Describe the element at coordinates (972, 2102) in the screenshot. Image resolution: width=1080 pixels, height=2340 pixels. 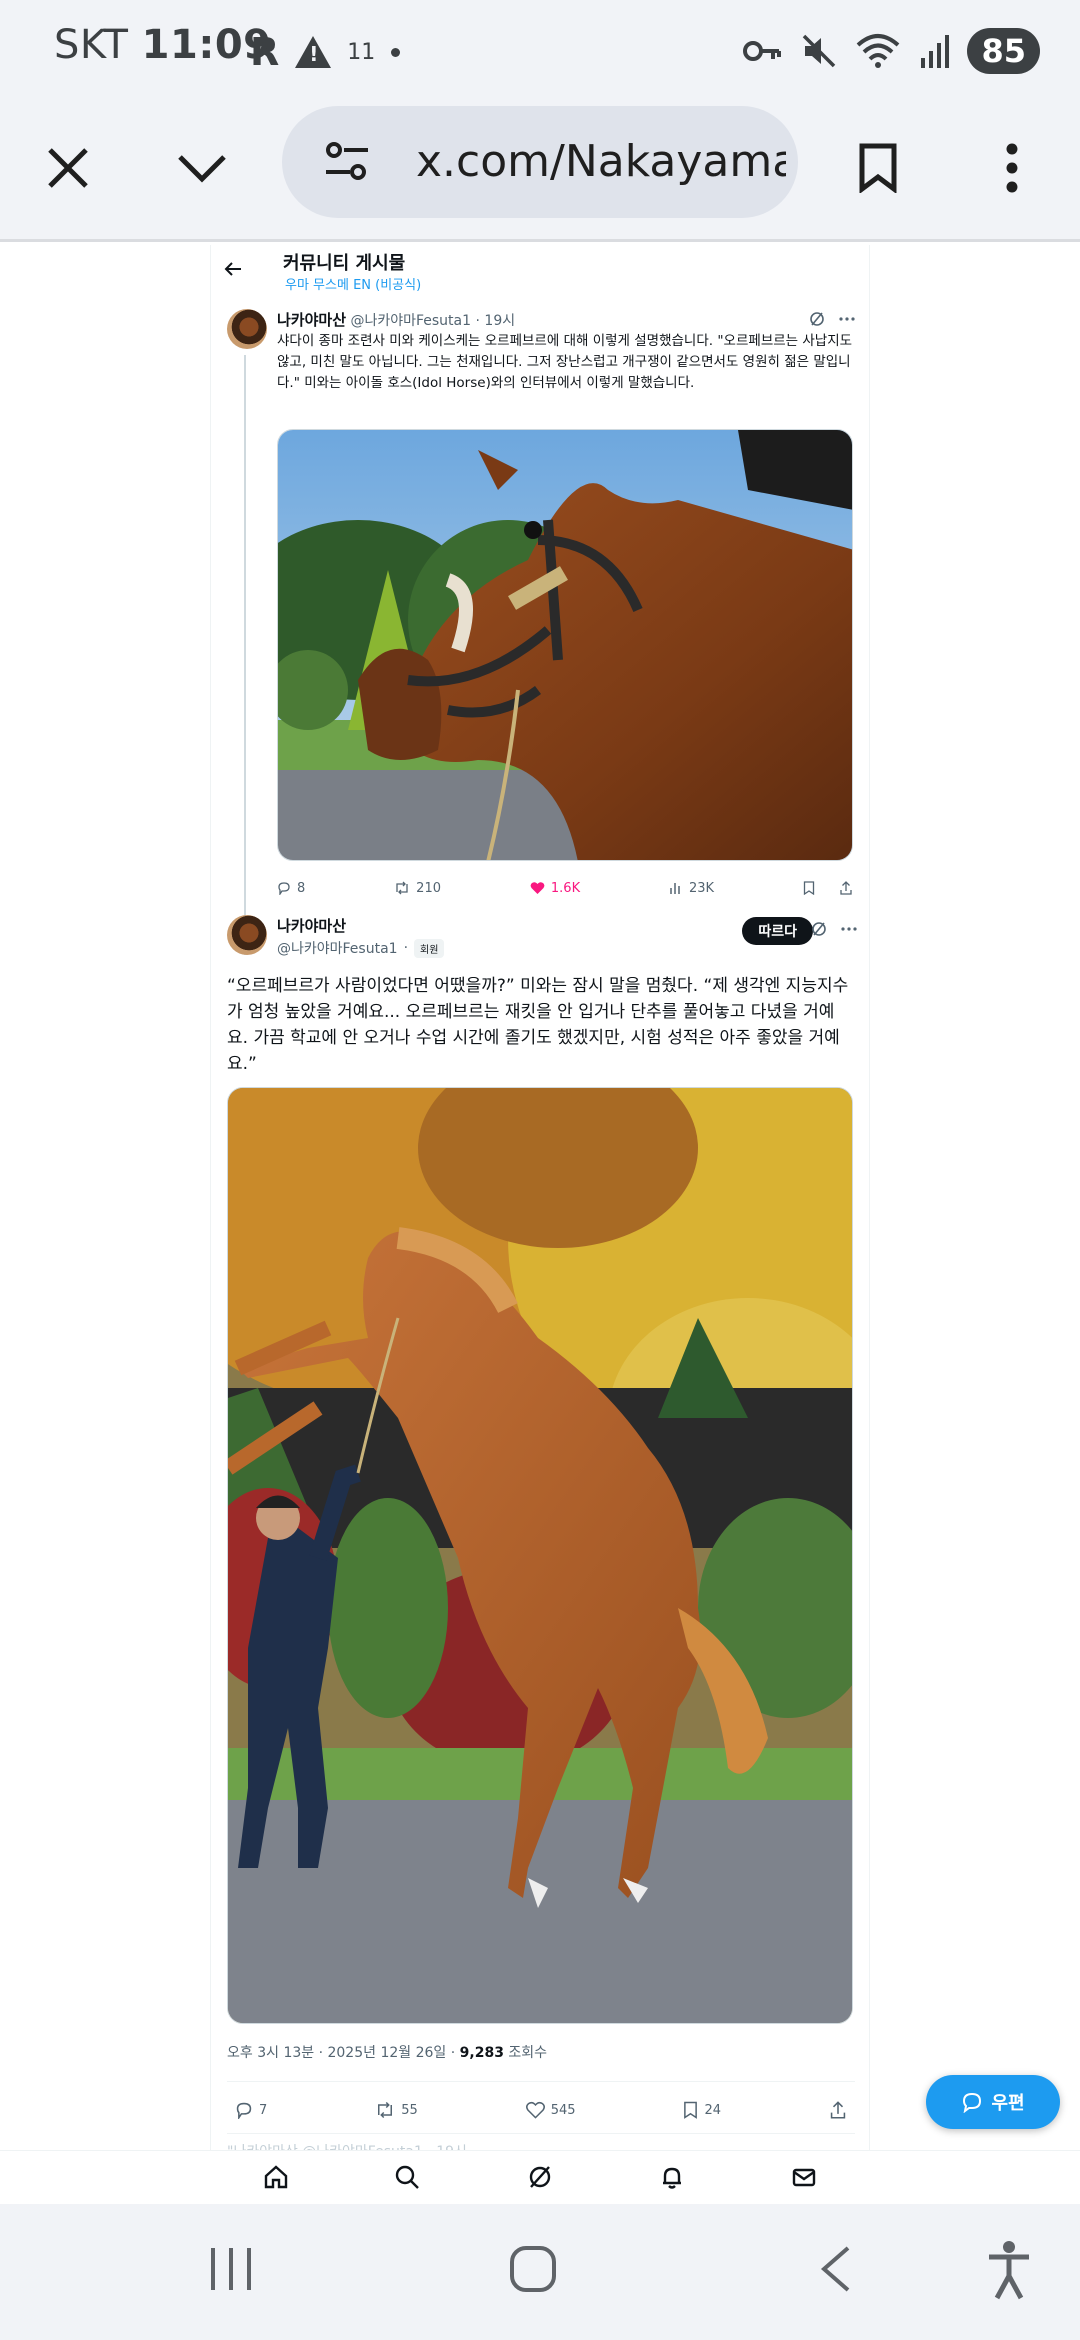
I see `message-icon` at that location.